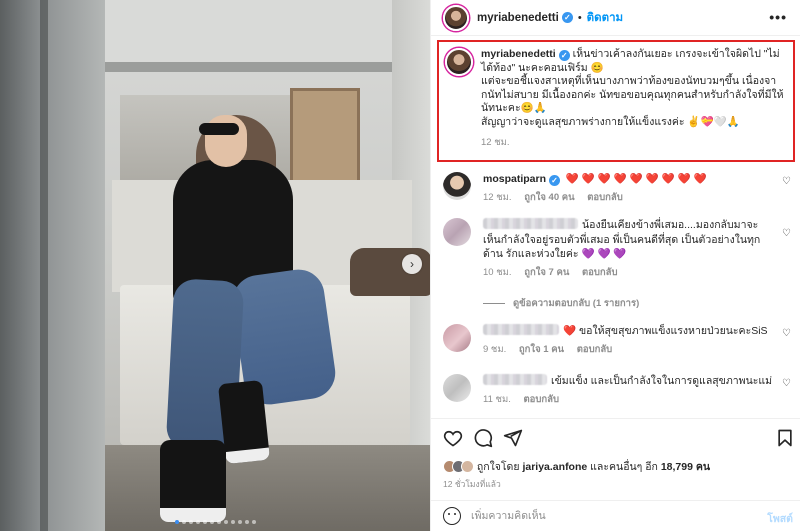 This screenshot has height=531, width=800. I want to click on post-header: myriabenedetti ✓ • ติดตาม •••, so click(615, 18).